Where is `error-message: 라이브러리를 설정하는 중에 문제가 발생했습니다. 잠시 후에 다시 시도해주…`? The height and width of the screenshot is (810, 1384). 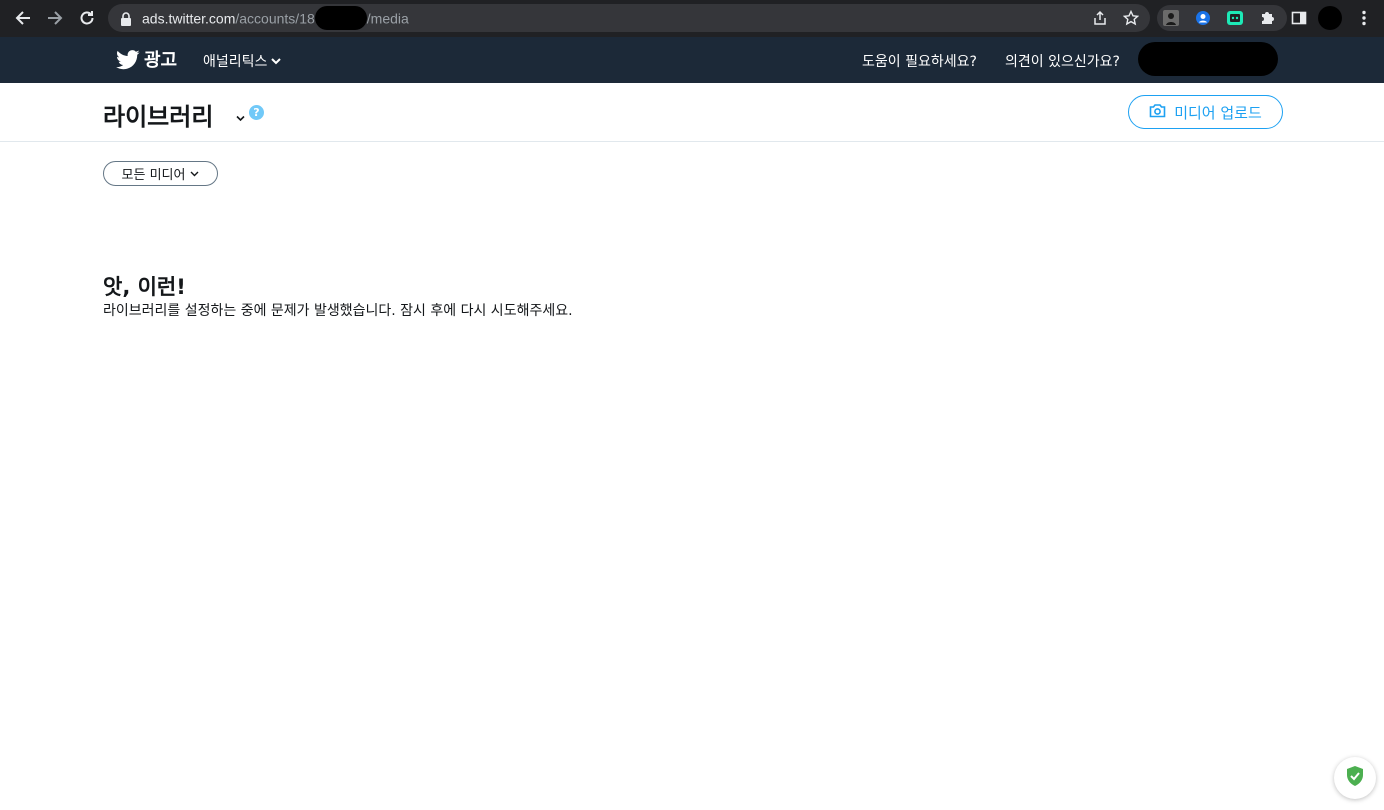
error-message: 라이브러리를 설정하는 중에 문제가 발생했습니다. 잠시 후에 다시 시도해주… is located at coordinates (338, 311).